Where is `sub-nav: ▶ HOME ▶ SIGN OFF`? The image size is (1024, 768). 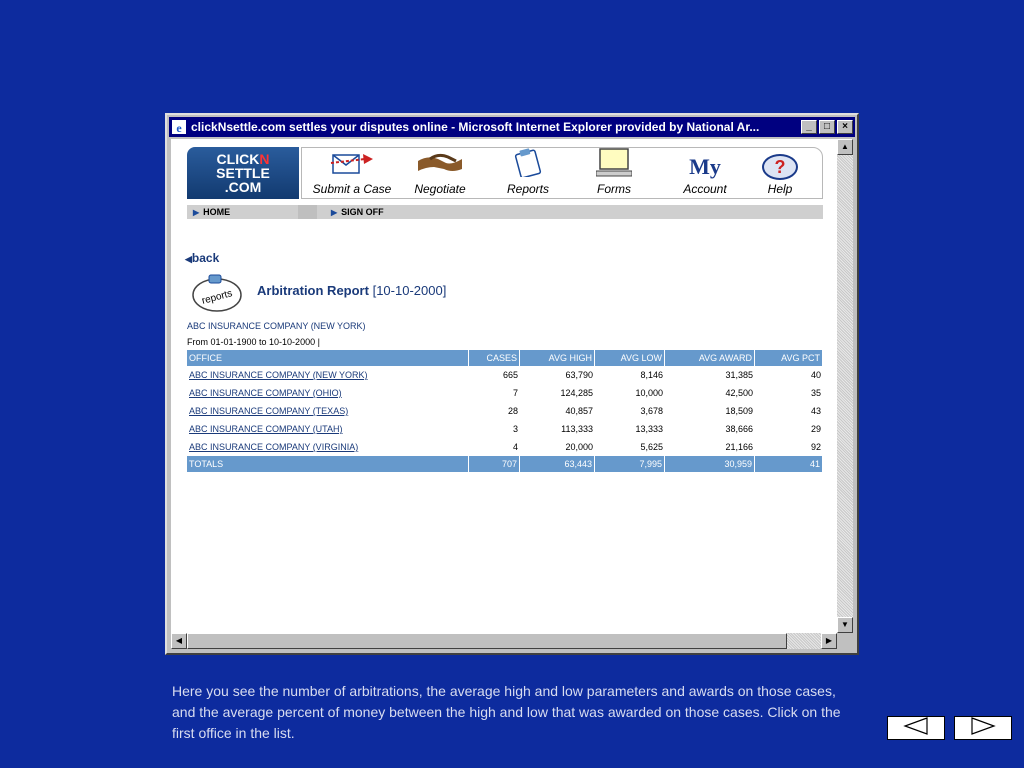
sub-nav: ▶ HOME ▶ SIGN OFF is located at coordinates (505, 212).